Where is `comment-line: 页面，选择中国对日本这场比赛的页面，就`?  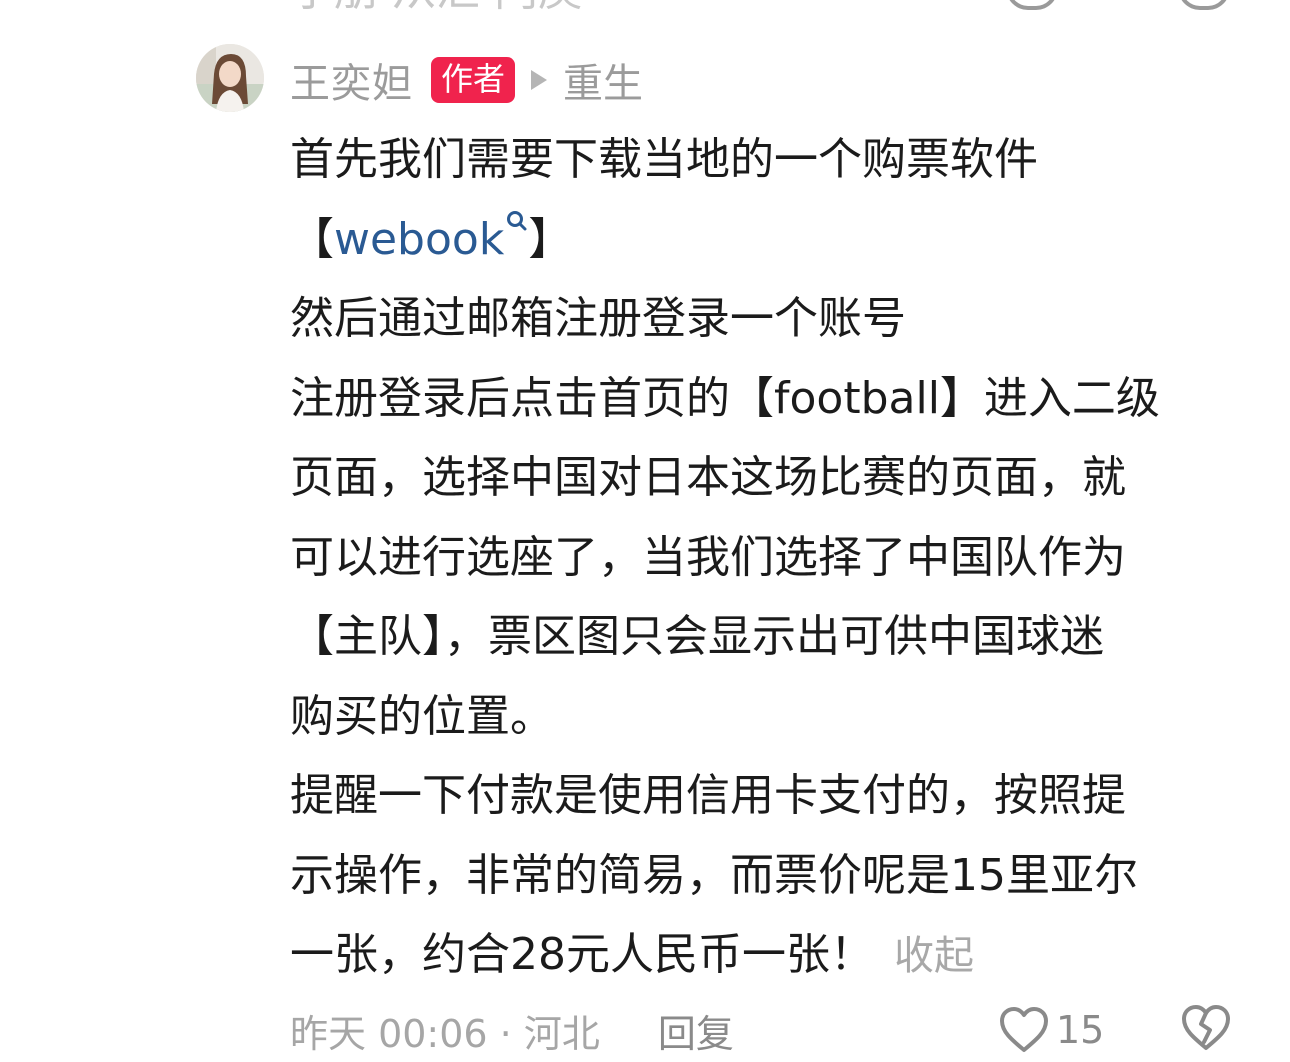
comment-line: 页面，选择中国对日本这场比赛的页面，就 is located at coordinates (708, 477).